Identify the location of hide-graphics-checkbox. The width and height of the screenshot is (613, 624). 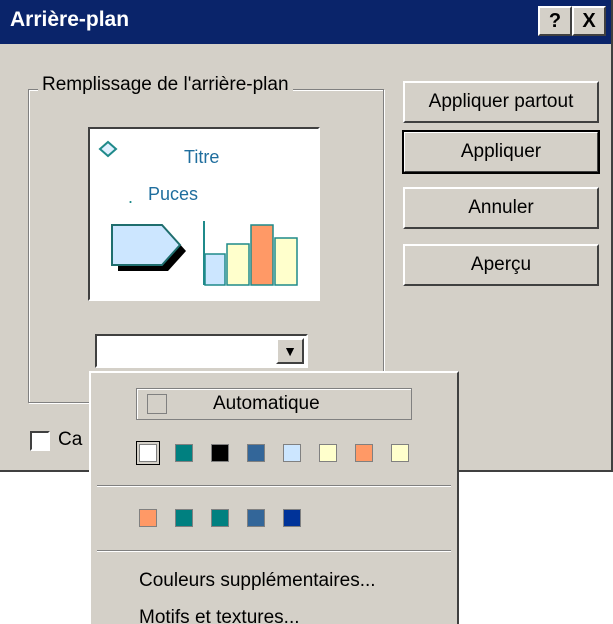
(40, 441).